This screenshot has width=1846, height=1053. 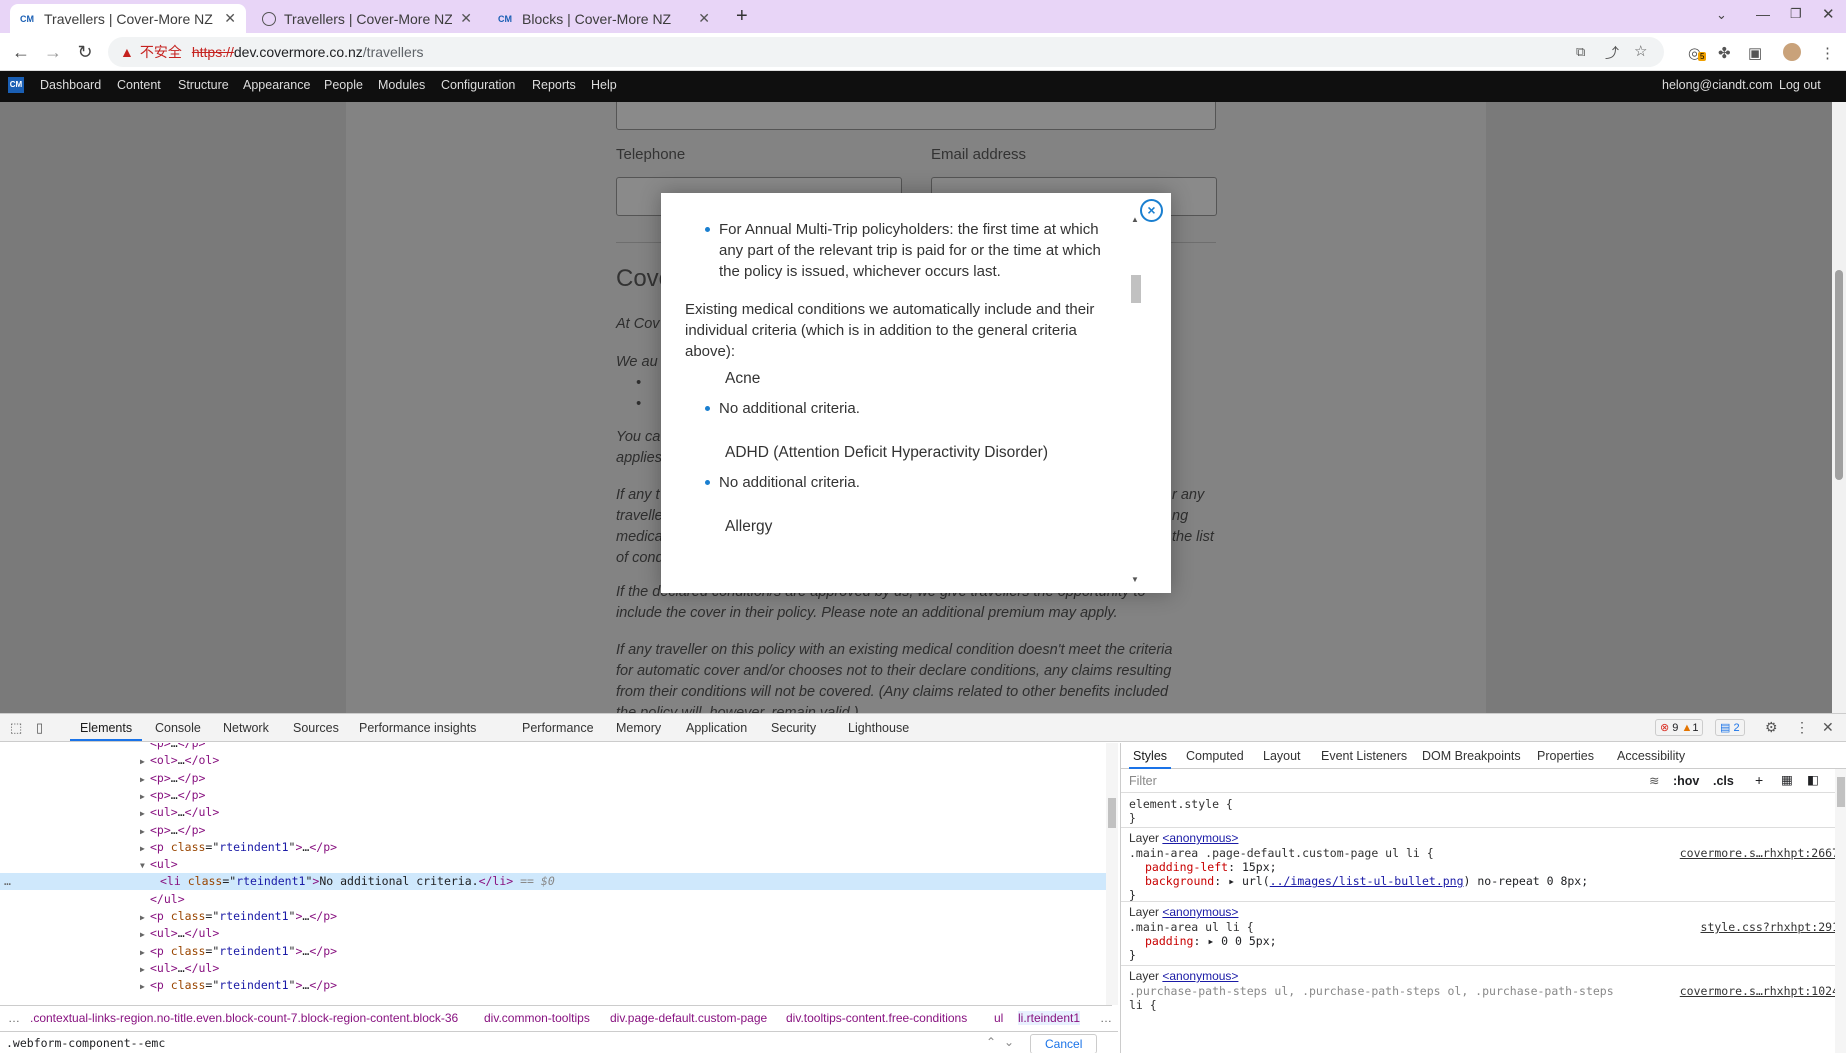 I want to click on tab-lighthouse: Lighthouse, so click(x=878, y=728).